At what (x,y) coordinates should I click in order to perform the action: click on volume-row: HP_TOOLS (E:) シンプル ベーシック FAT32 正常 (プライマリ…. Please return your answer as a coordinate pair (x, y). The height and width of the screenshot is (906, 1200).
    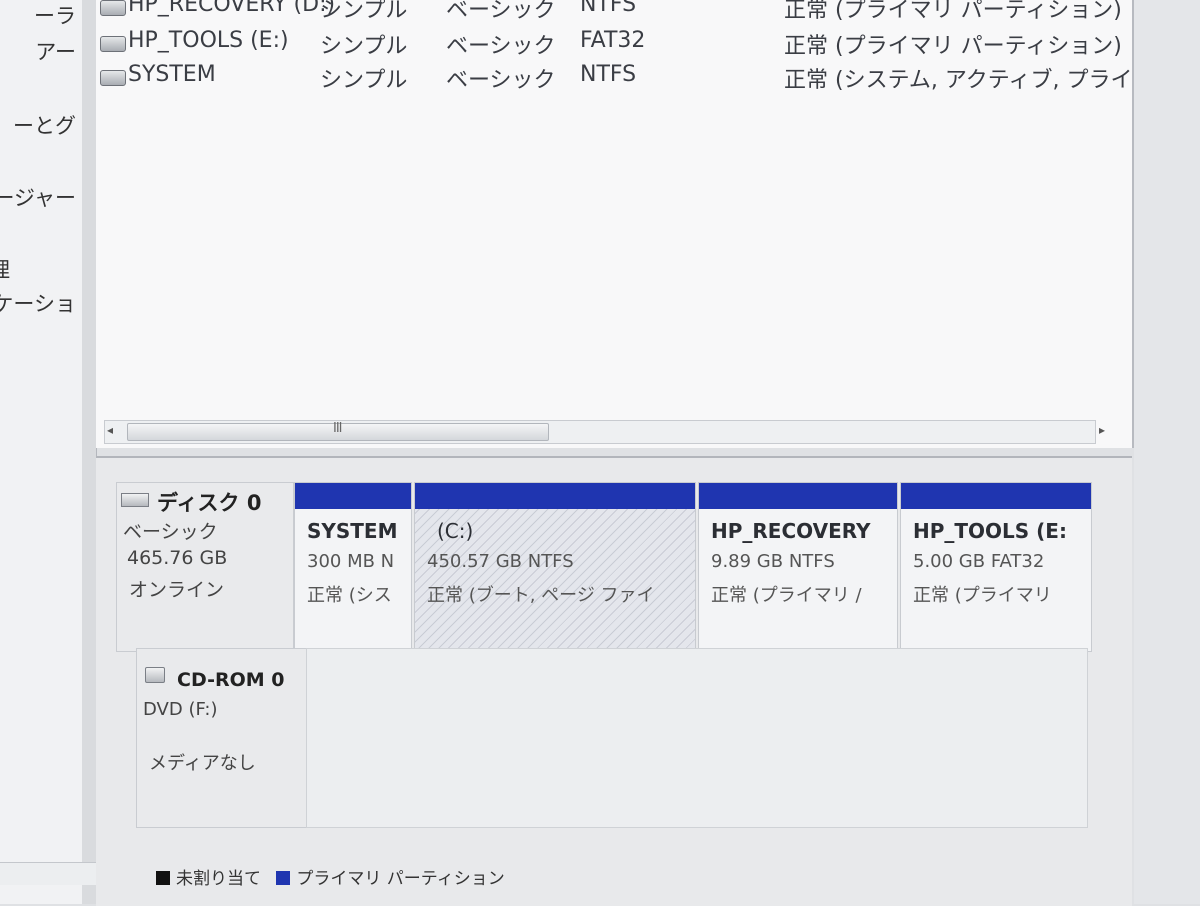
    Looking at the image, I should click on (614, 45).